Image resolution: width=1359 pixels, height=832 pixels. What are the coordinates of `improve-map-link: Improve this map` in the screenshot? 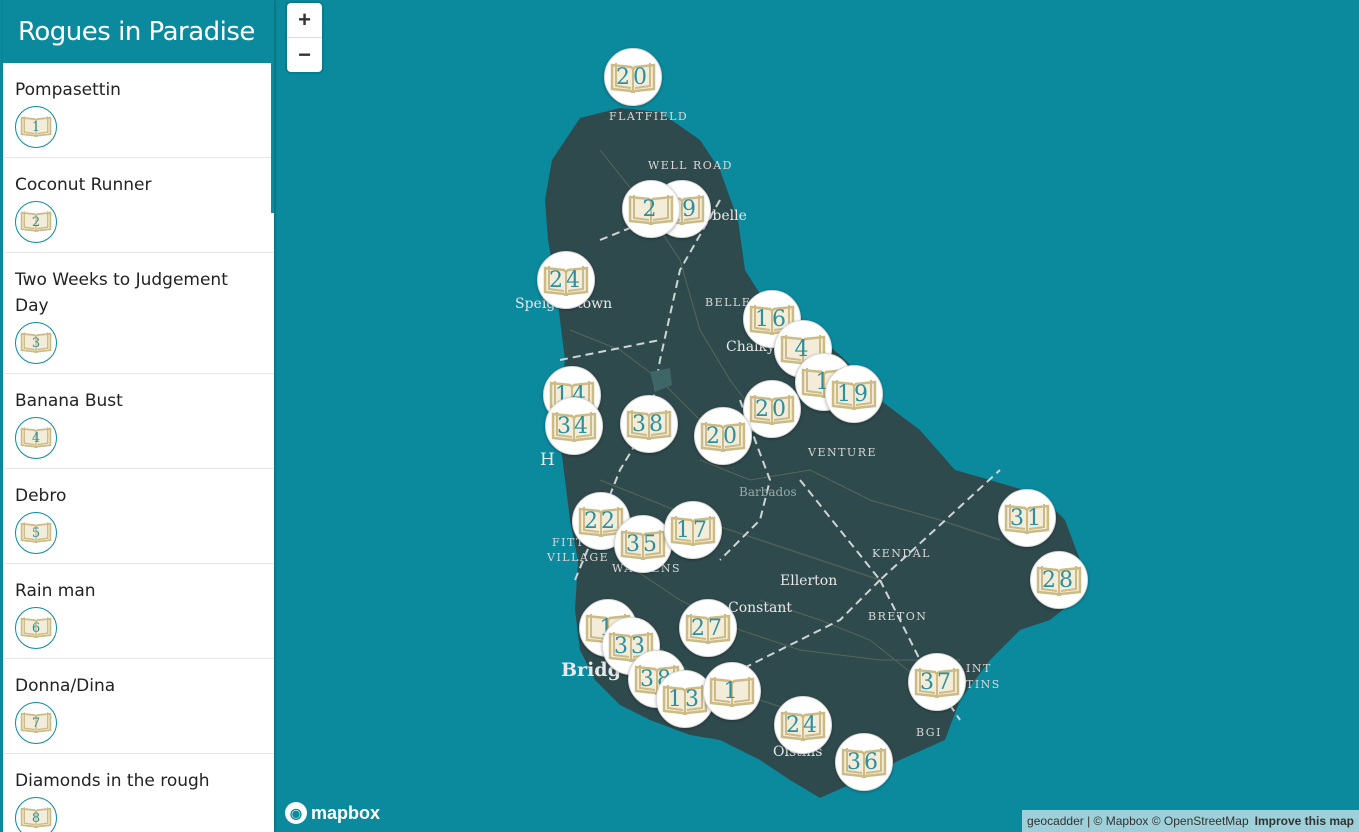 It's located at (1304, 821).